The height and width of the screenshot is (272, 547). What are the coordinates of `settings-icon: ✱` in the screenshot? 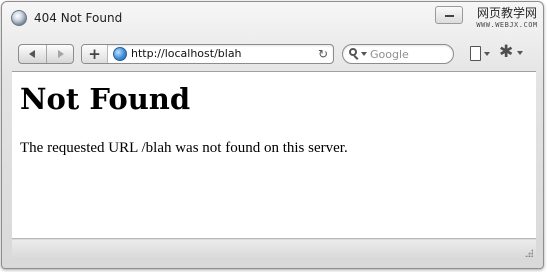 It's located at (512, 53).